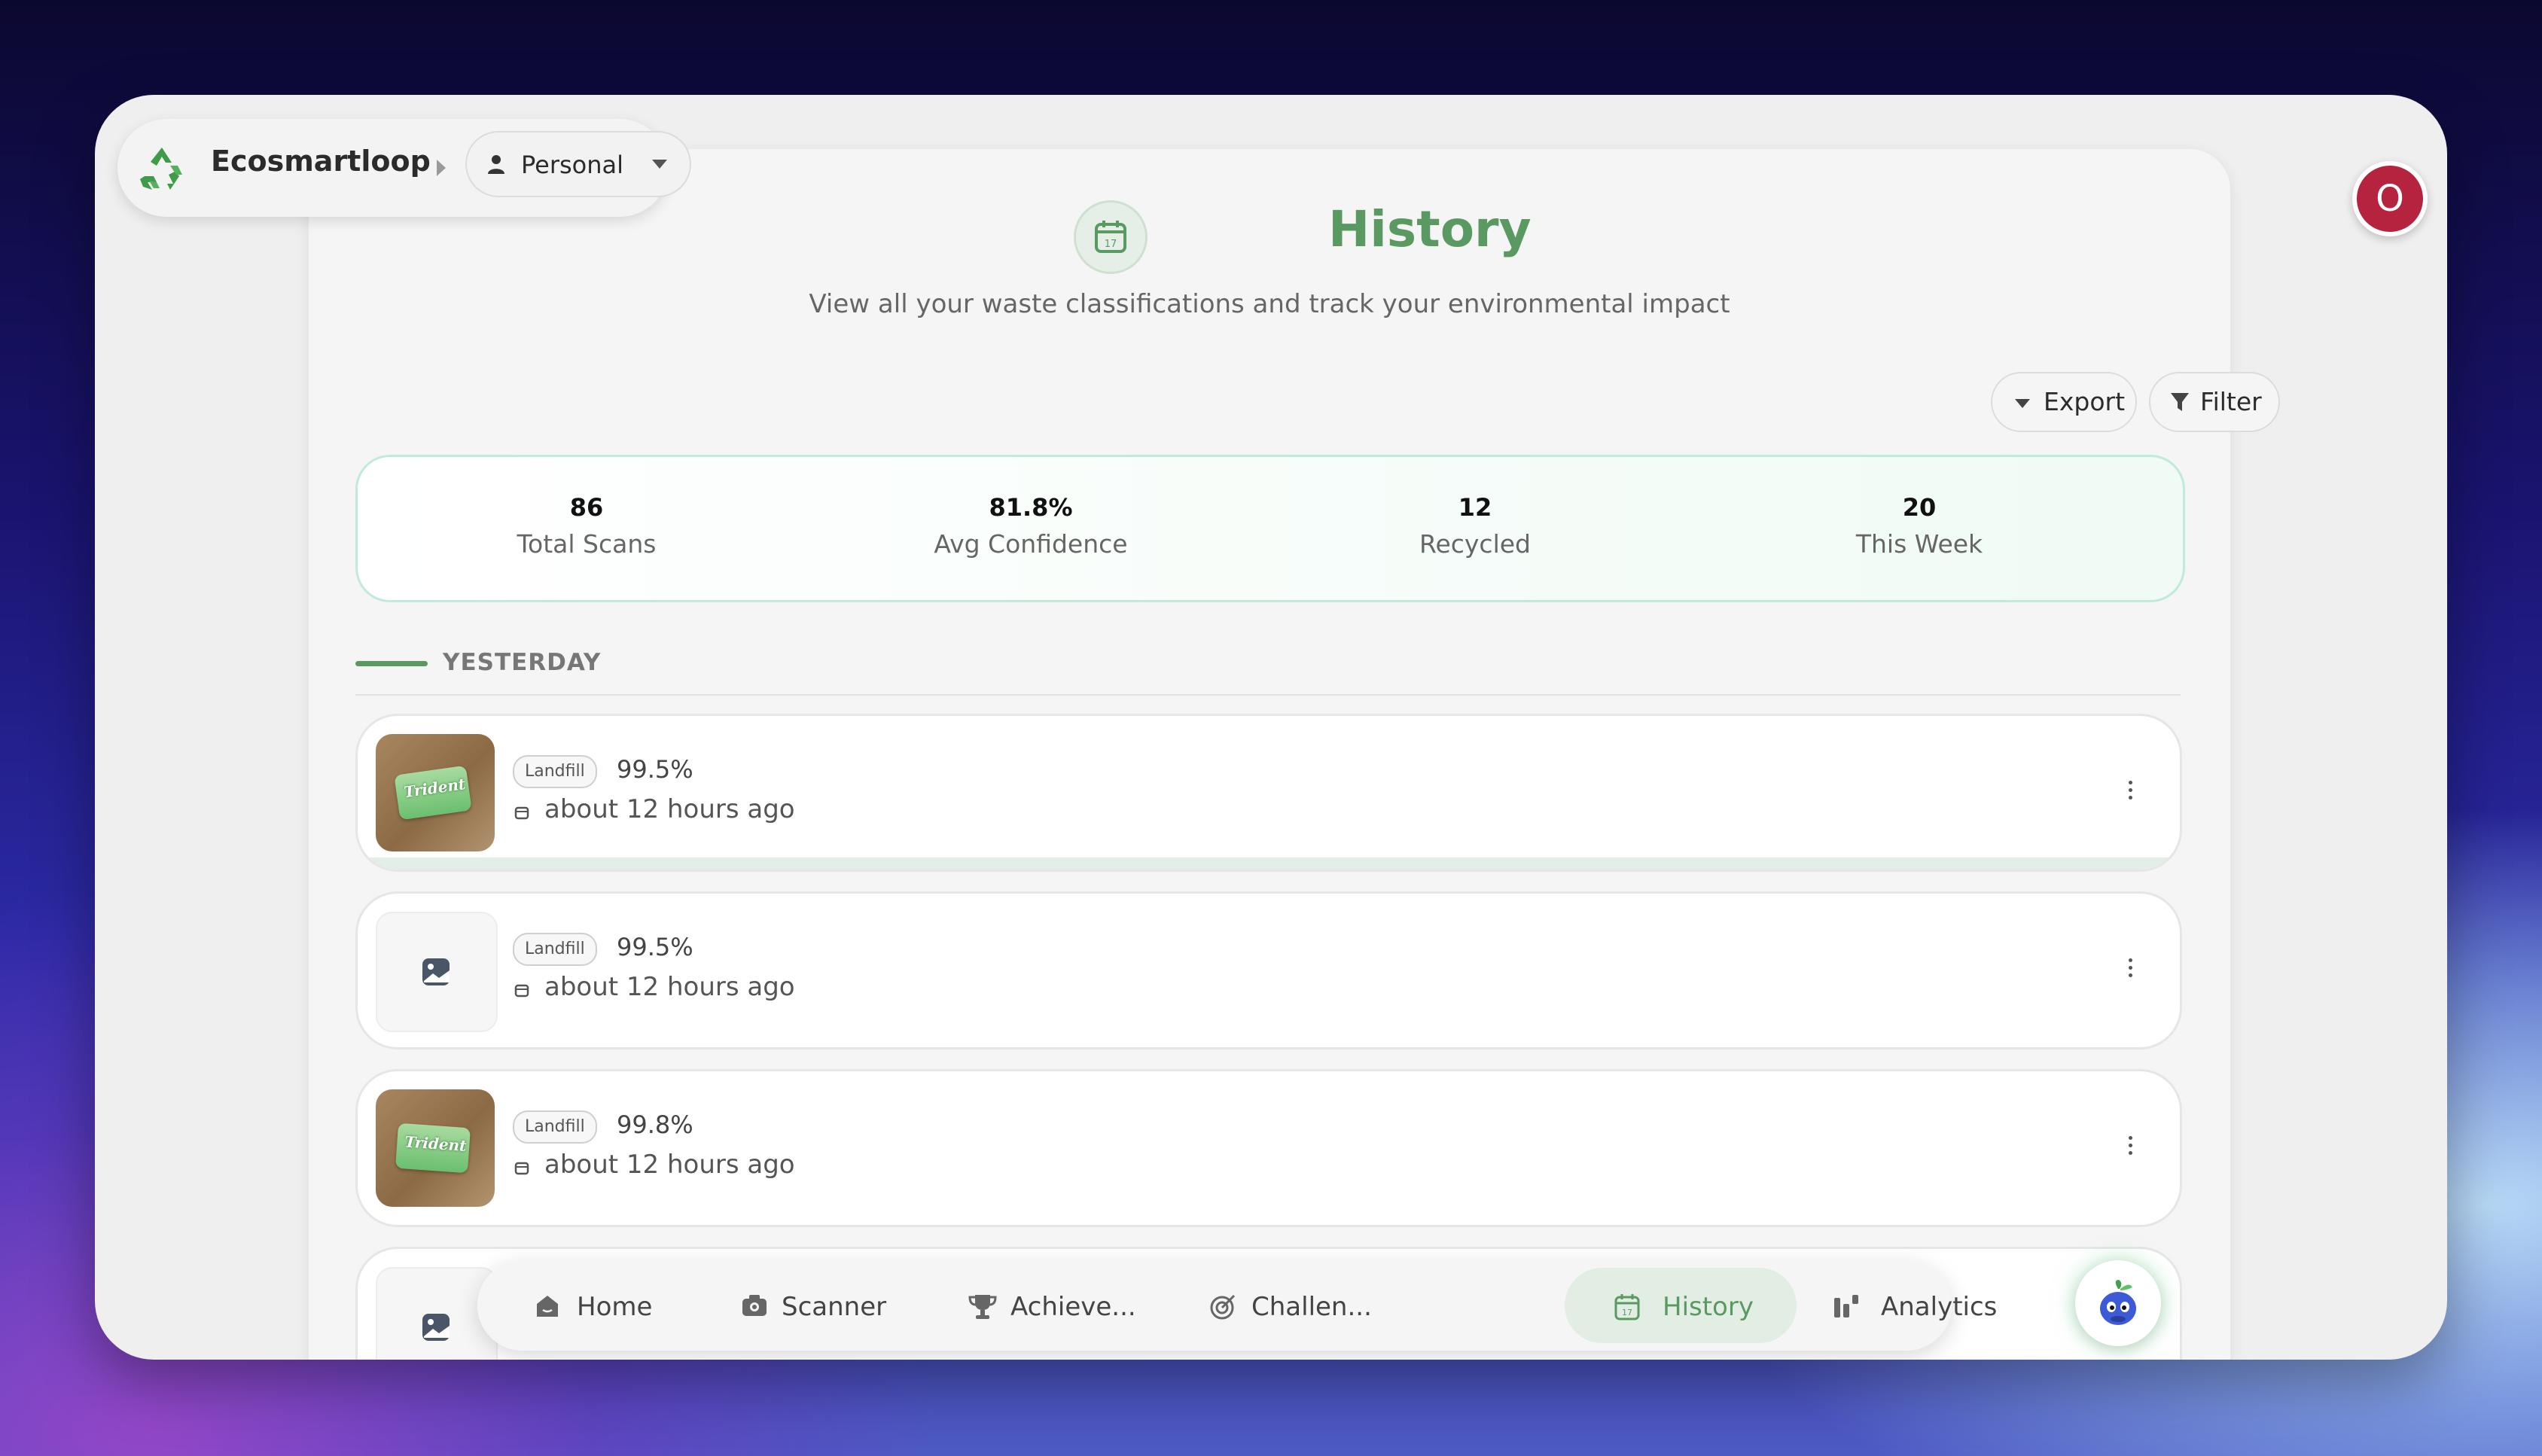 Image resolution: width=2542 pixels, height=1456 pixels. Describe the element at coordinates (1919, 544) in the screenshot. I see `stat-label: This Week` at that location.